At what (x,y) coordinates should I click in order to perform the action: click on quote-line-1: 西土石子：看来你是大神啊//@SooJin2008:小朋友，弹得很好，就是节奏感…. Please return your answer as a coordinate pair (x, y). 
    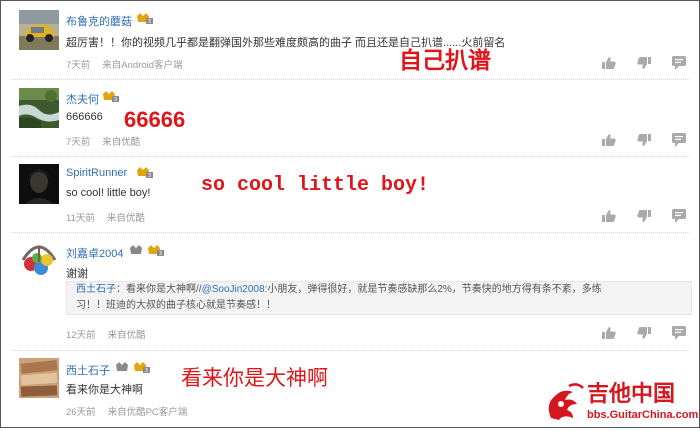
    Looking at the image, I should click on (380, 290).